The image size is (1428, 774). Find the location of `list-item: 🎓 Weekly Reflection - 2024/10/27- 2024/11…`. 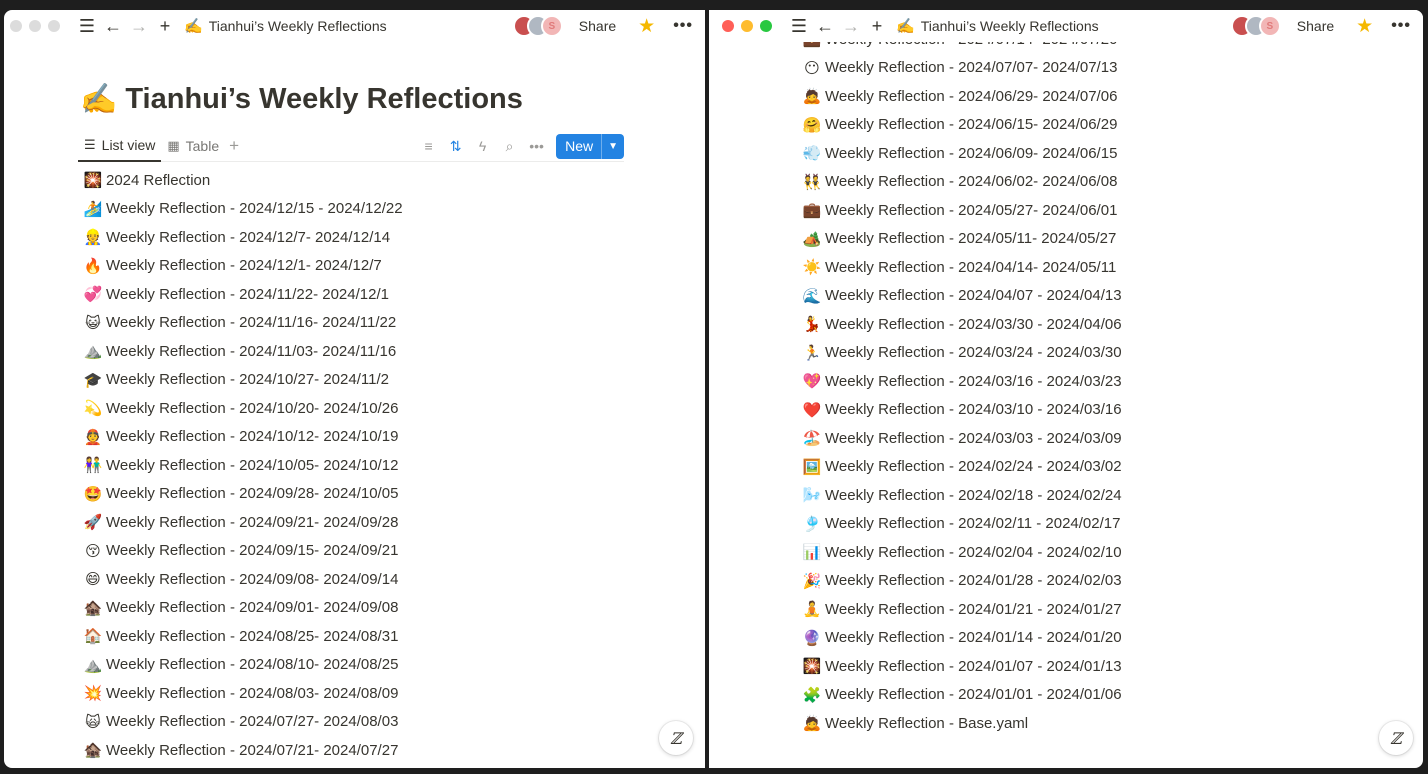

list-item: 🎓 Weekly Reflection - 2024/10/27- 2024/11… is located at coordinates (242, 380).